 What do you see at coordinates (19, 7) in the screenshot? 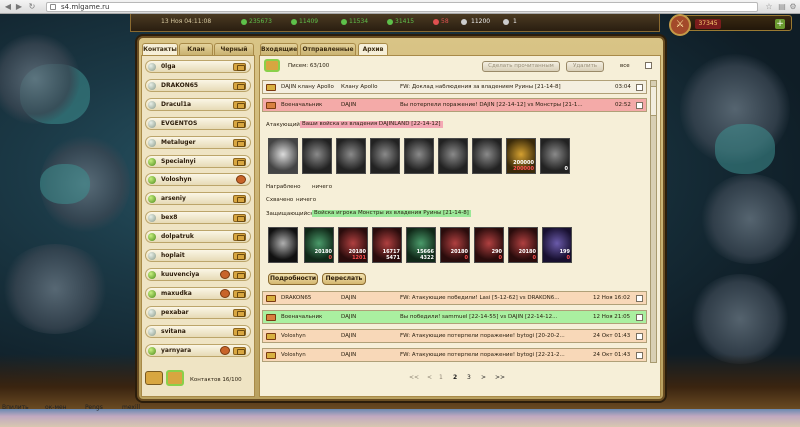
I see `forward-icon: ▶` at bounding box center [19, 7].